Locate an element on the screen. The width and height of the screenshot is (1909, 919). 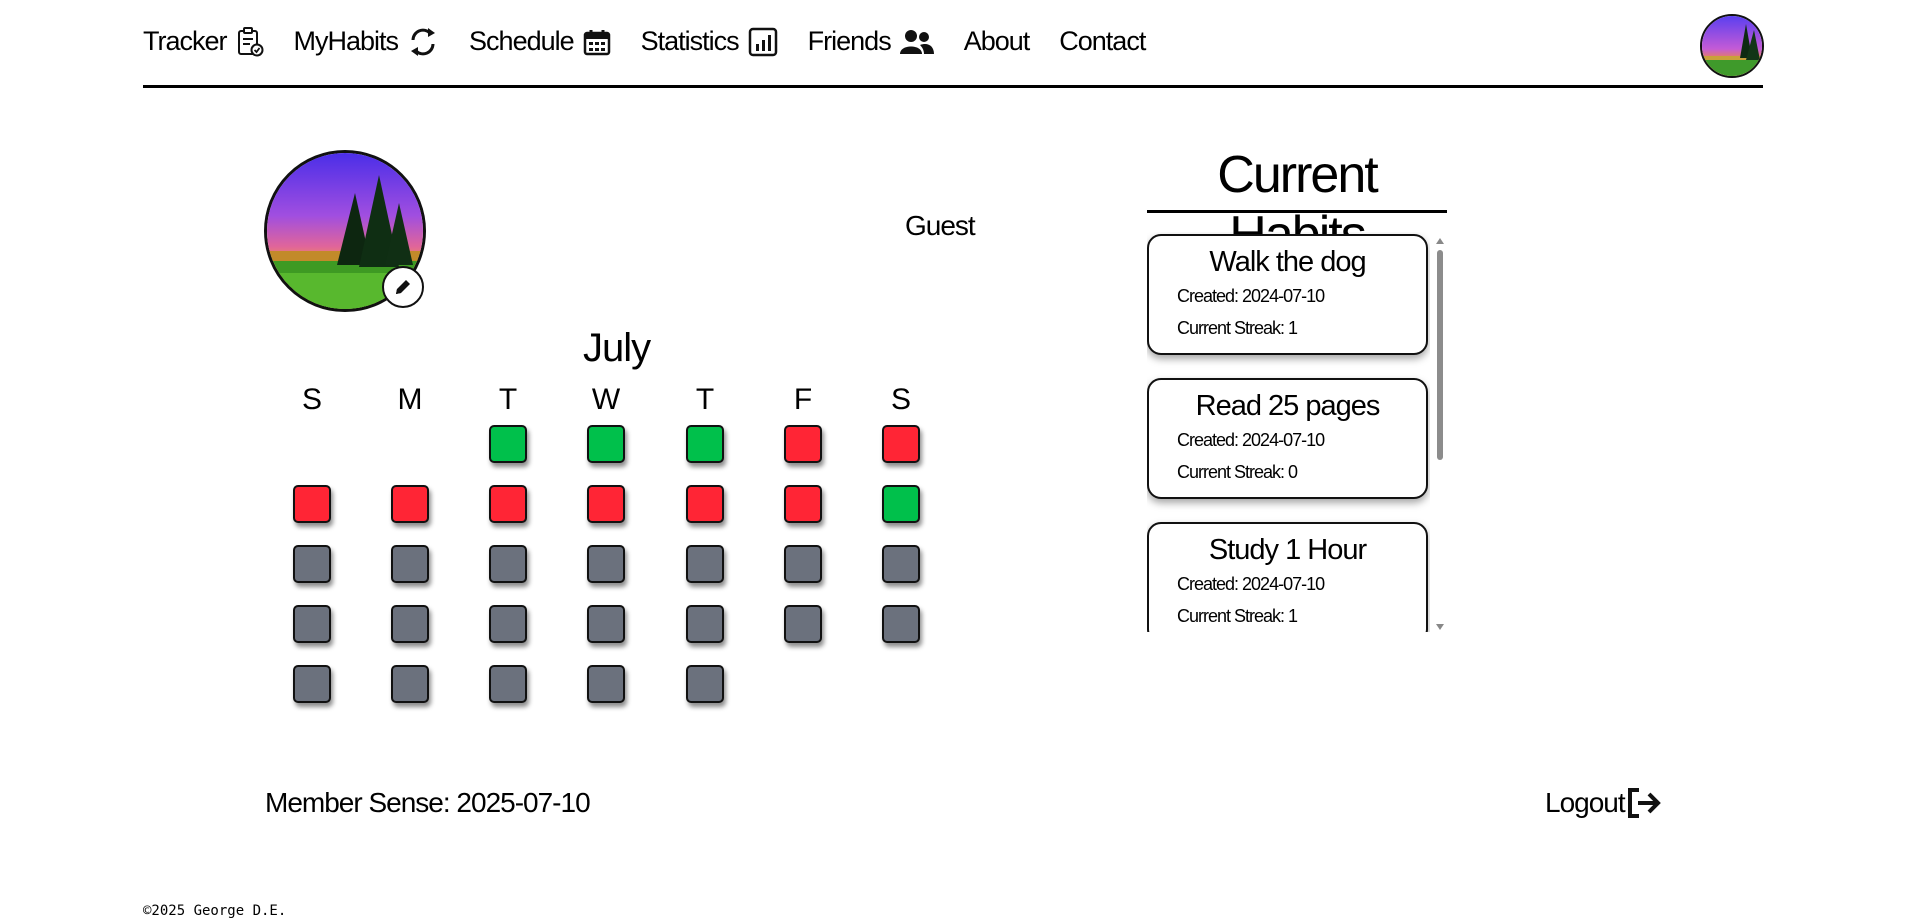
nav-label-contact: Contact is located at coordinates (1102, 41).